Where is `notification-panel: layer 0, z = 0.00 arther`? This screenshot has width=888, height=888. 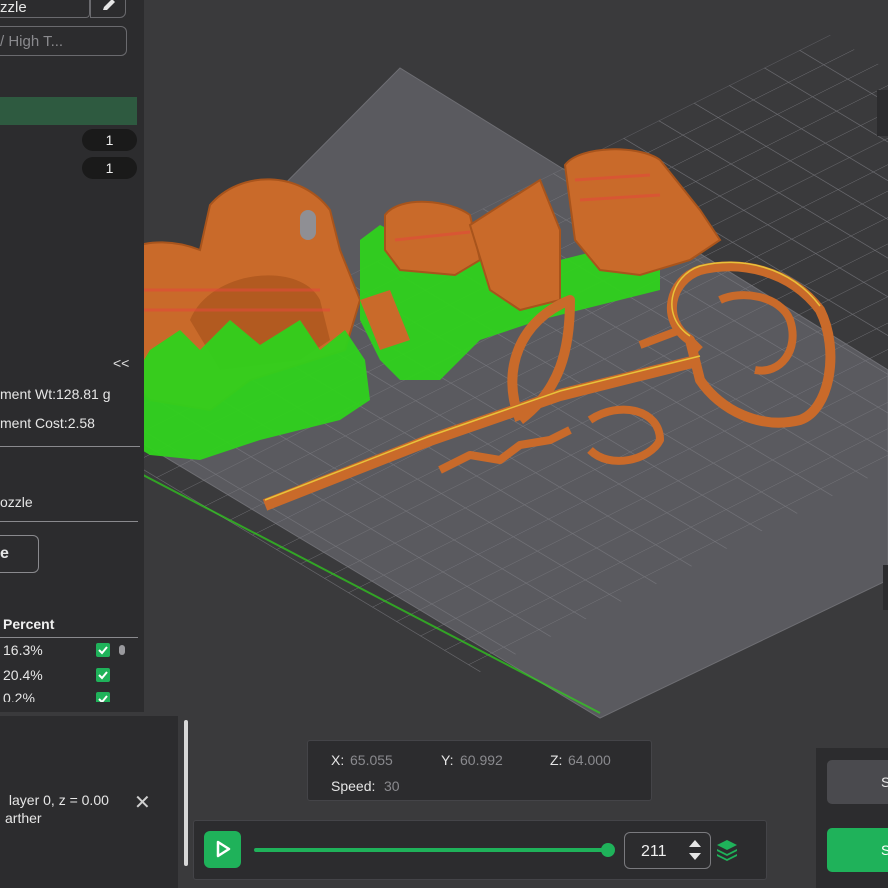
notification-panel: layer 0, z = 0.00 arther is located at coordinates (89, 802).